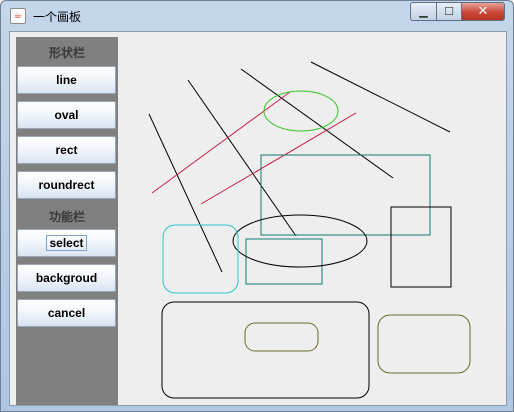 The height and width of the screenshot is (412, 514). What do you see at coordinates (66, 150) in the screenshot?
I see `rect-button: rect` at bounding box center [66, 150].